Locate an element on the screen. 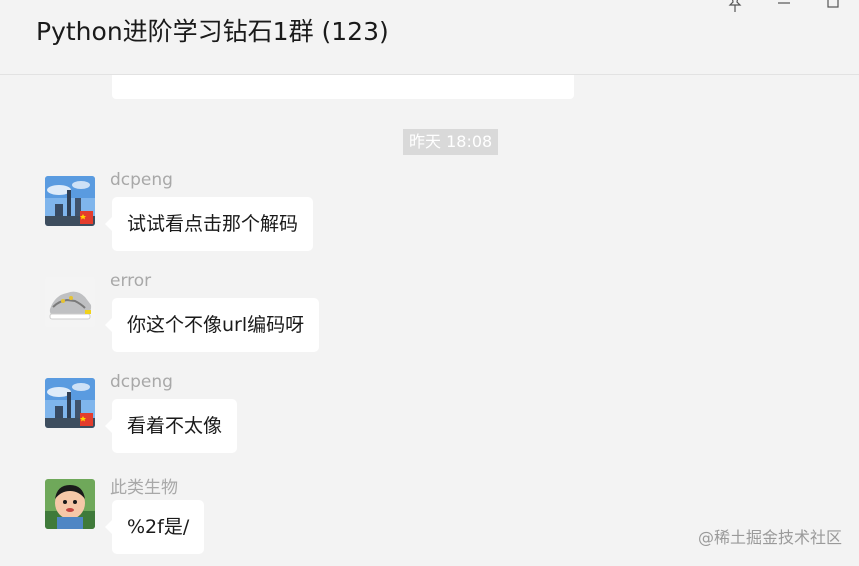 This screenshot has height=566, width=859. maximize-icon is located at coordinates (833, 7).